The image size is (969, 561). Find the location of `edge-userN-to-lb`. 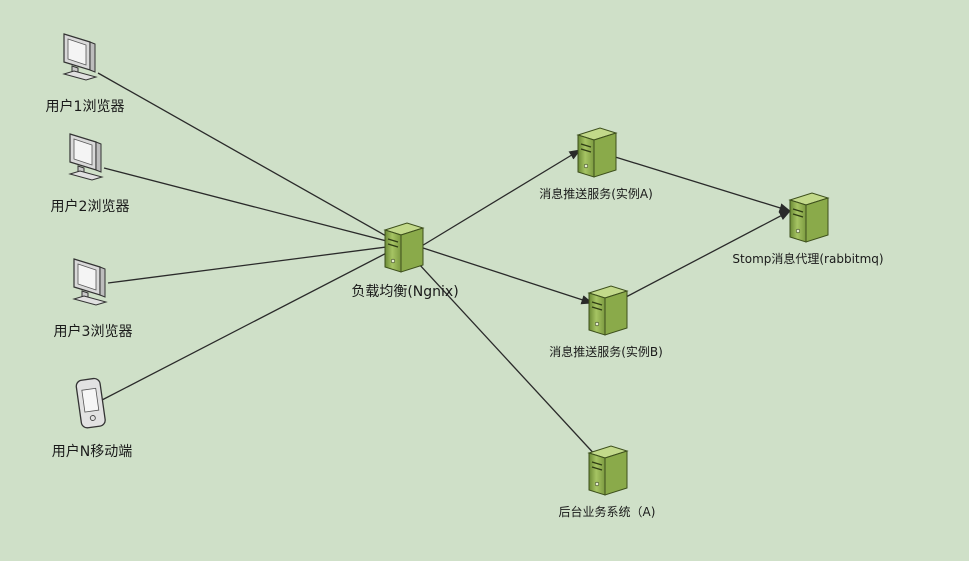

edge-userN-to-lb is located at coordinates (252, 322).